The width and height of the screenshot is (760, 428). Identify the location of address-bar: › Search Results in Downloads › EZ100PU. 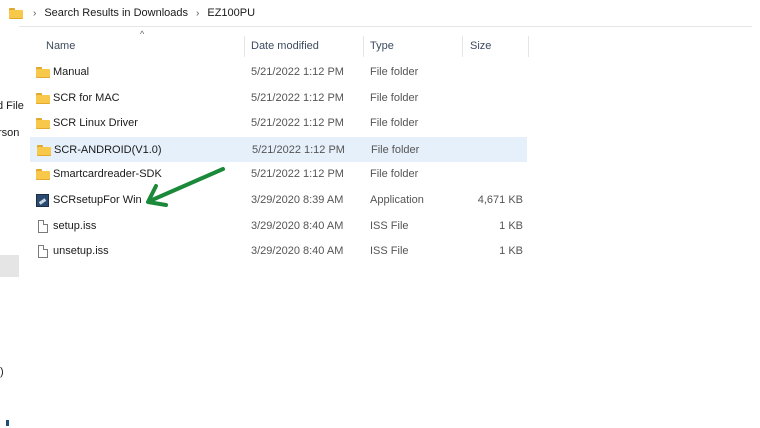
(376, 13).